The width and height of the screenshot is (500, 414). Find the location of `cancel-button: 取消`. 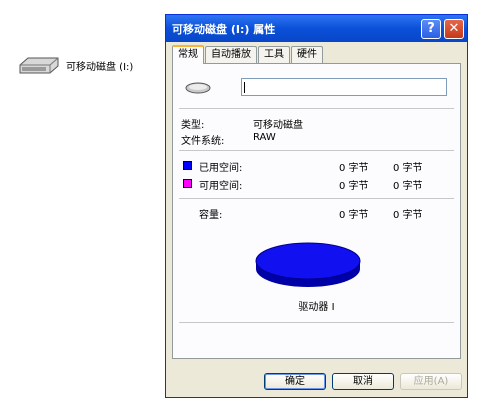

cancel-button: 取消 is located at coordinates (363, 381).